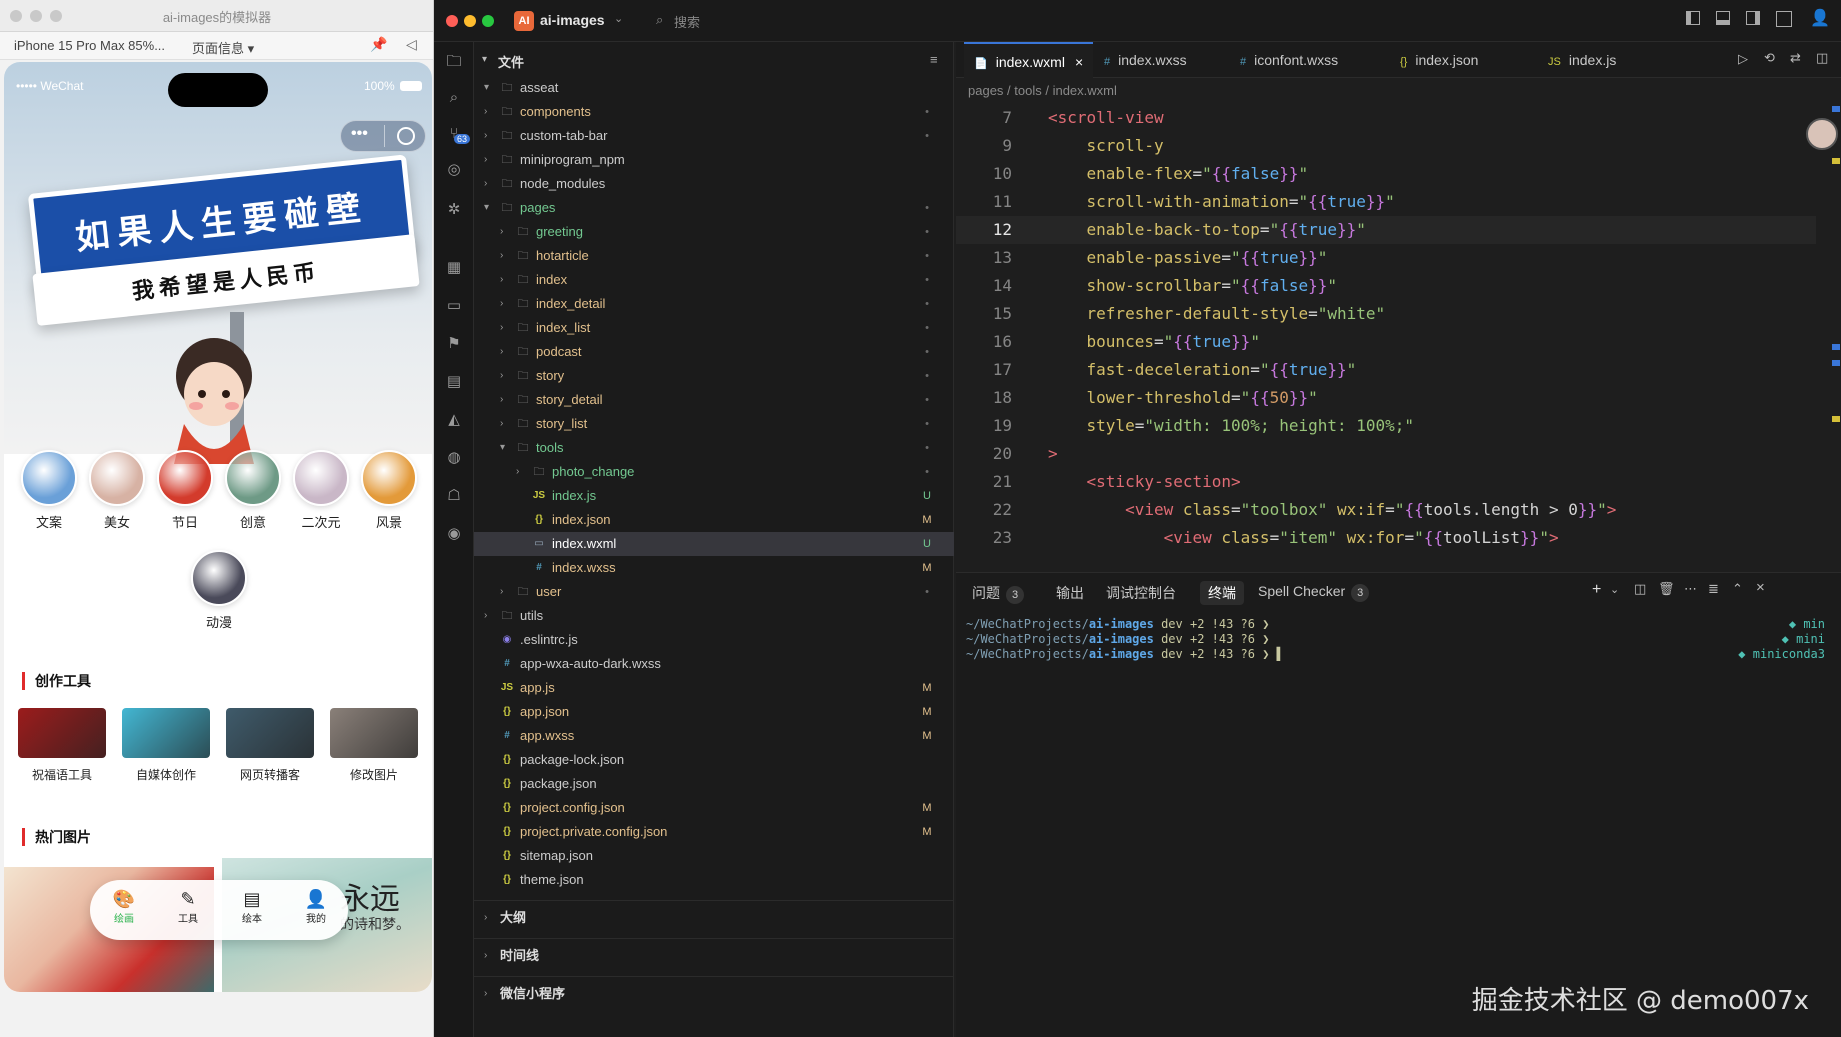 Image resolution: width=1841 pixels, height=1037 pixels. What do you see at coordinates (714, 112) in the screenshot?
I see `tree-folder: › 🗀 components •` at bounding box center [714, 112].